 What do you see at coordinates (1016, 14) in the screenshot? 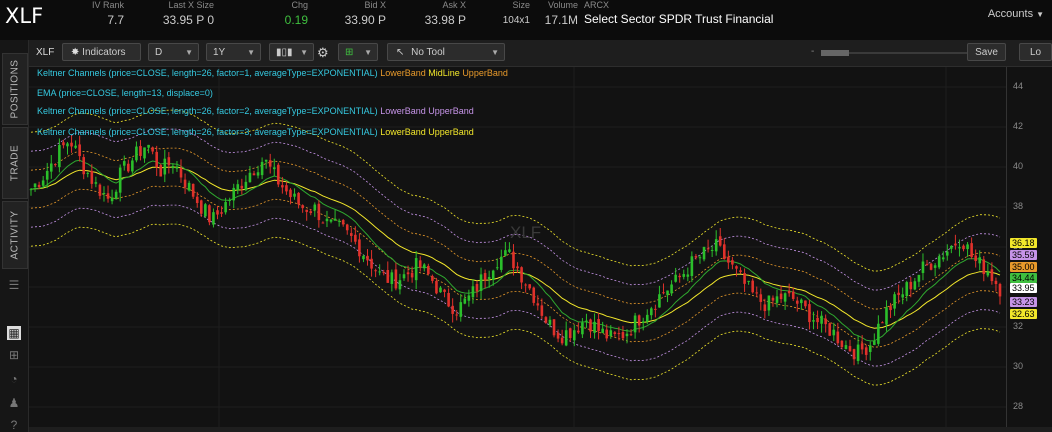
I see `accounts-menu: Accounts ▼` at bounding box center [1016, 14].